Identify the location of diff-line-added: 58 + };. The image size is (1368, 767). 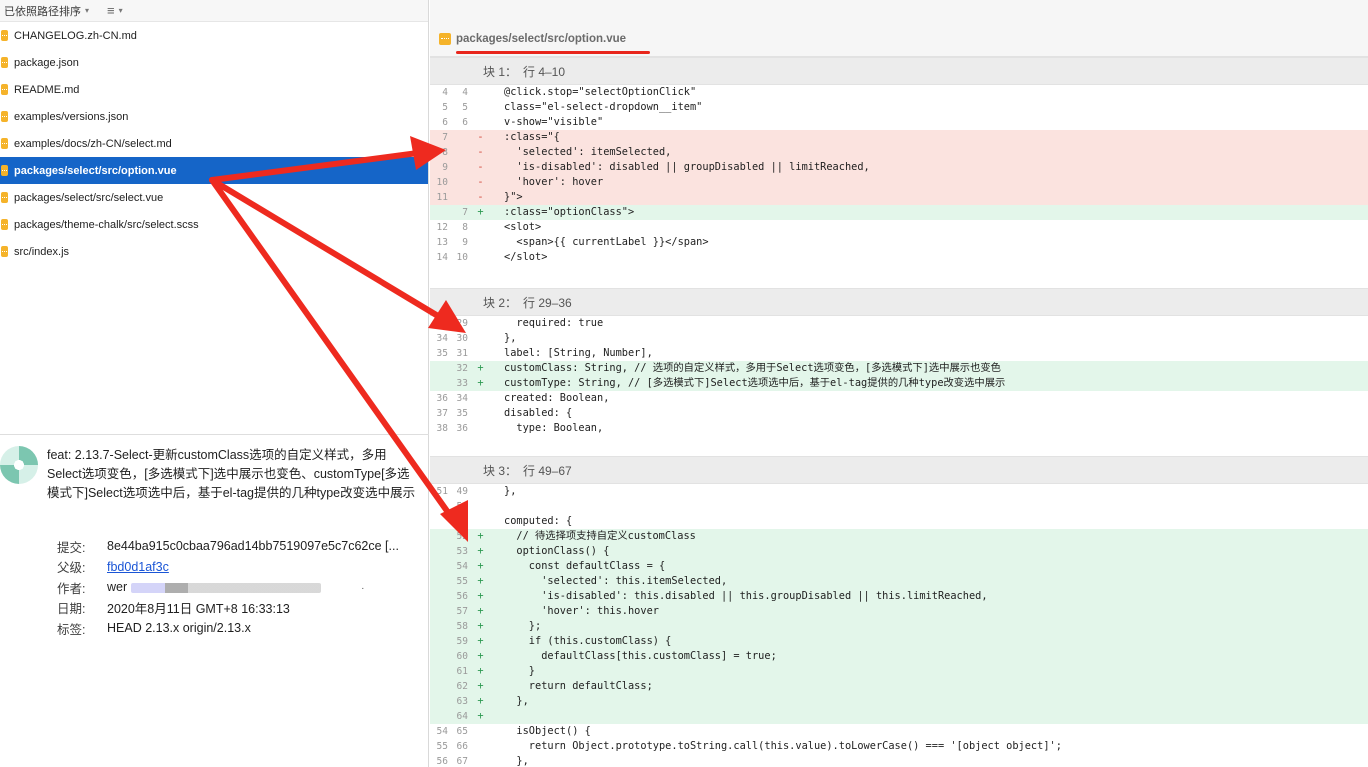
(899, 626).